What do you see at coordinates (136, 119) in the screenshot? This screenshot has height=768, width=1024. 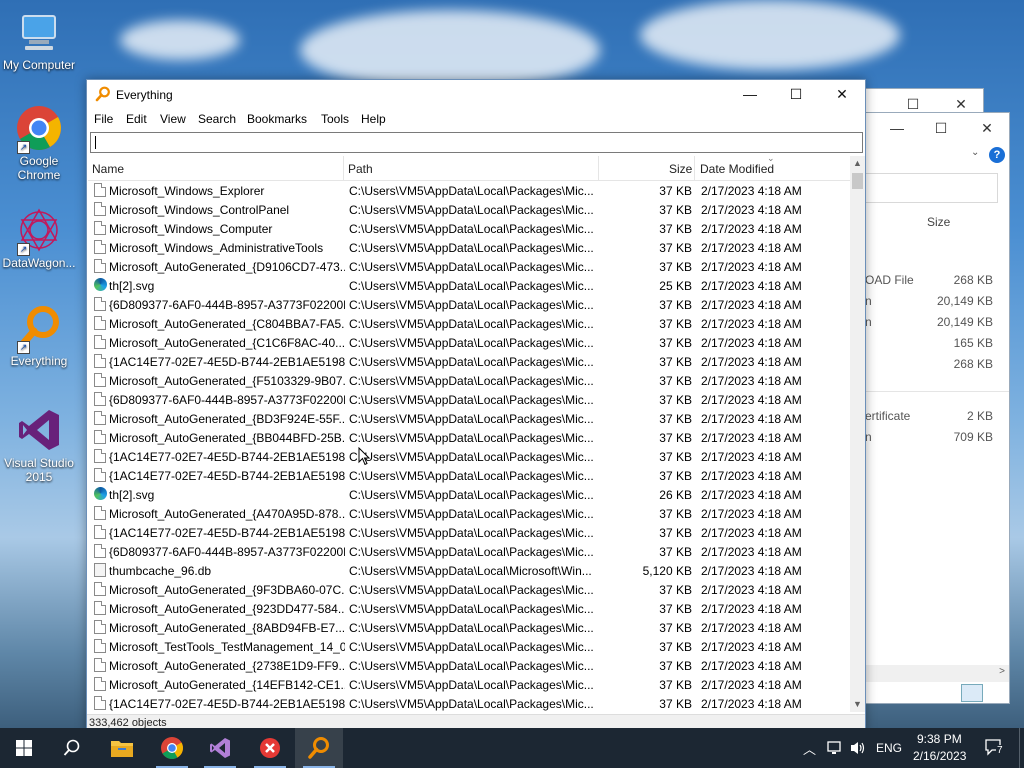 I see `menu-edit: Edit` at bounding box center [136, 119].